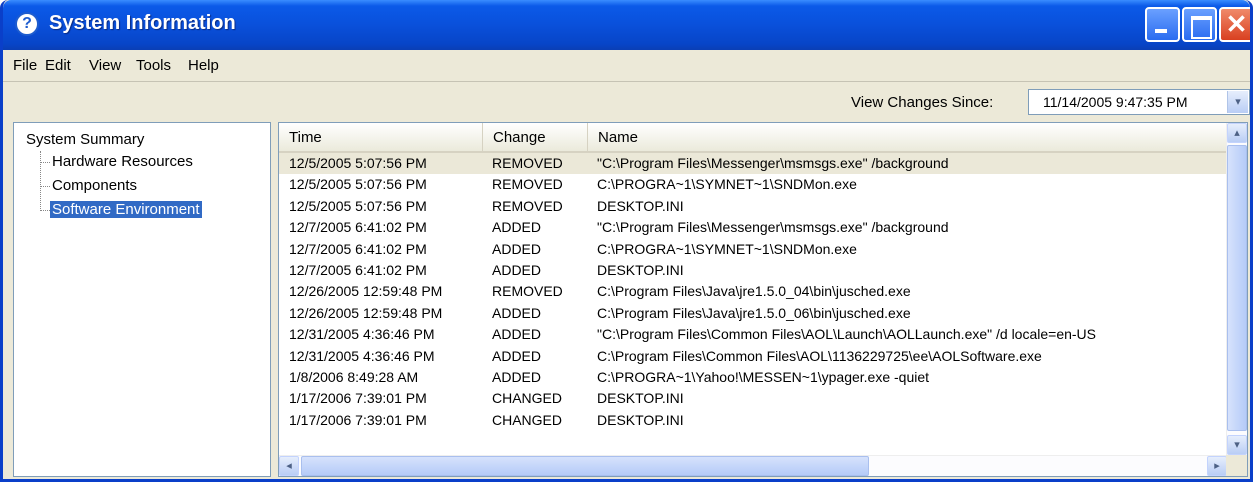 The height and width of the screenshot is (482, 1253). Describe the element at coordinates (1199, 24) in the screenshot. I see `maximize-button` at that location.